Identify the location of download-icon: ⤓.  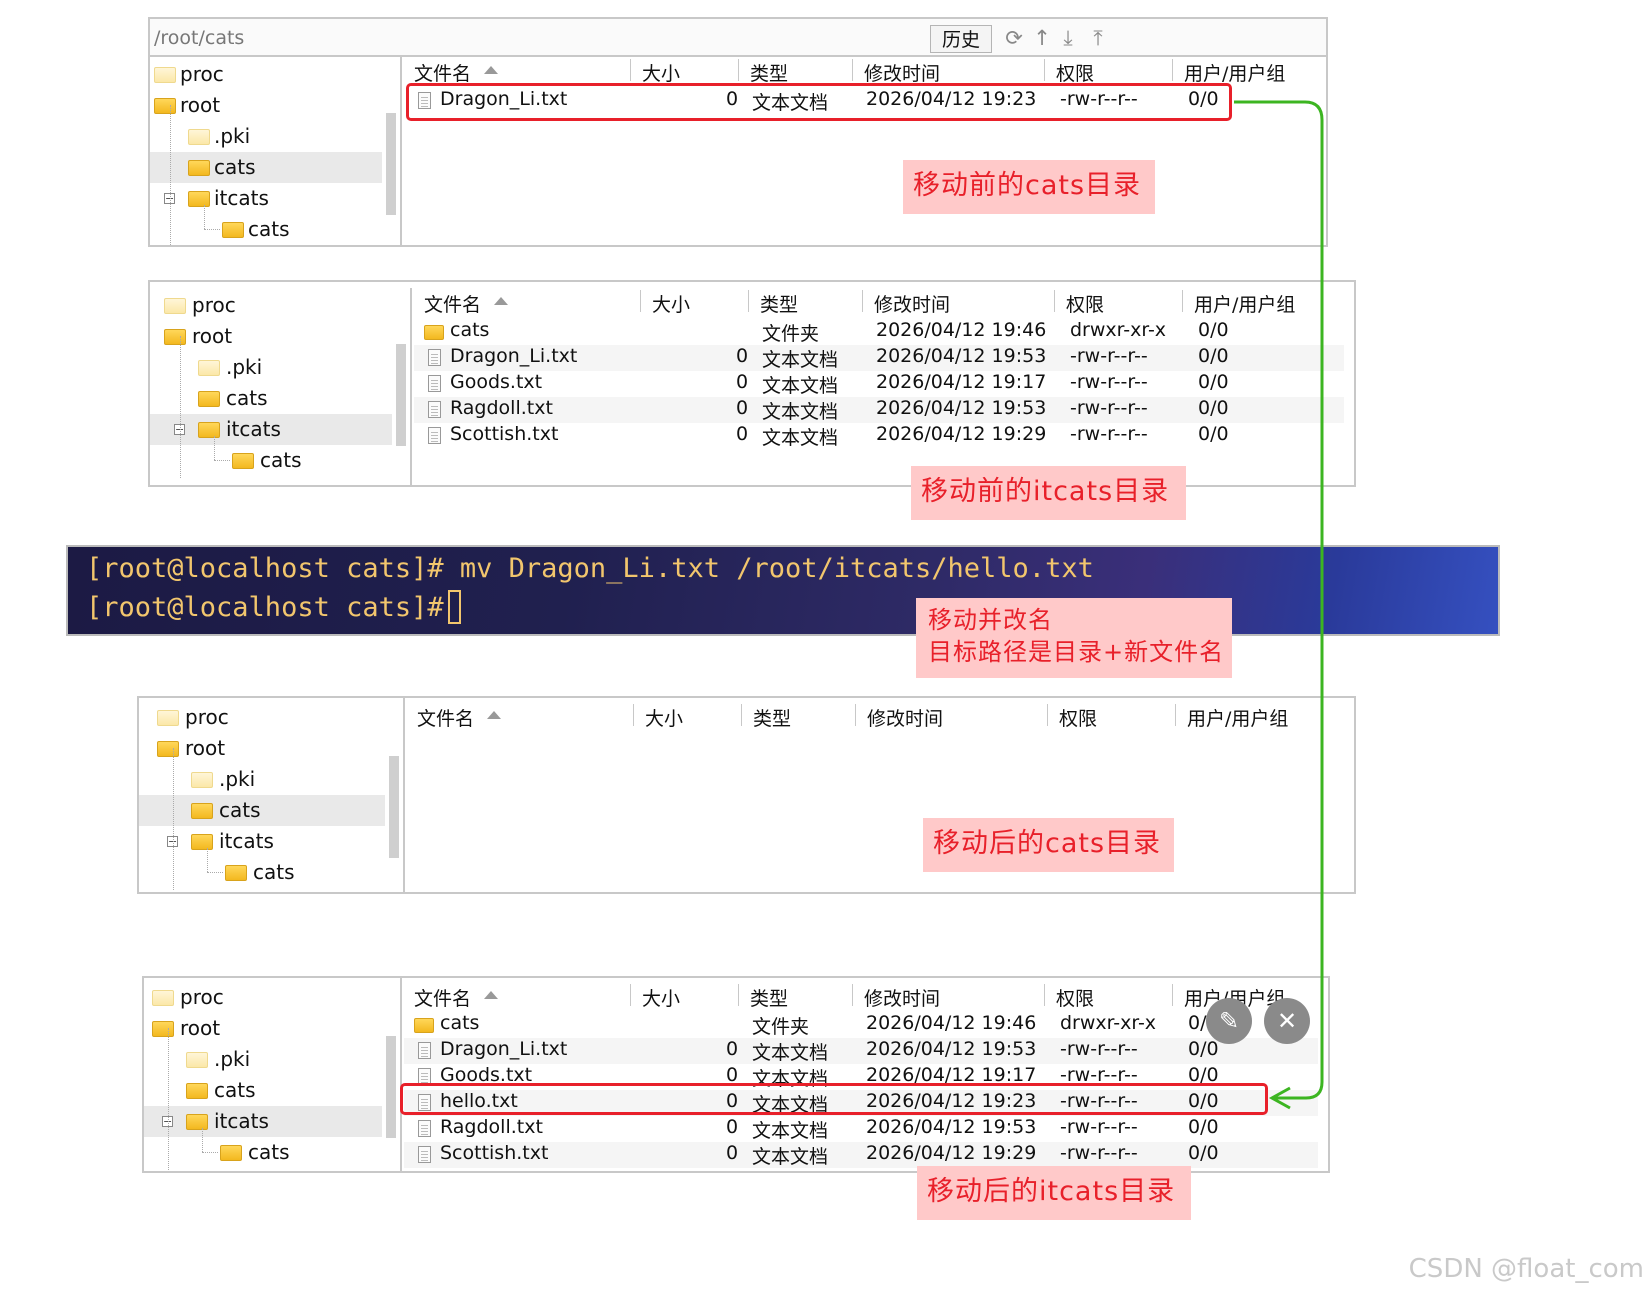
(1068, 38).